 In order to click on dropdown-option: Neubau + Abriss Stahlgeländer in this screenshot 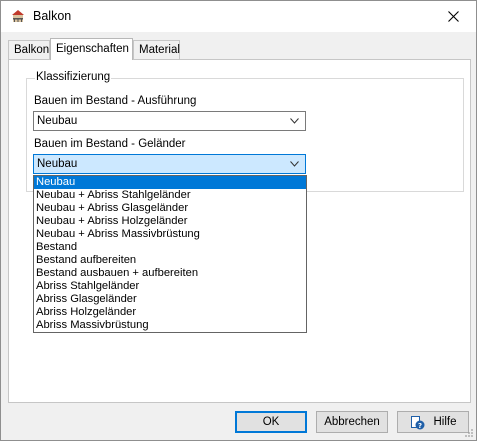, I will do `click(170, 195)`.